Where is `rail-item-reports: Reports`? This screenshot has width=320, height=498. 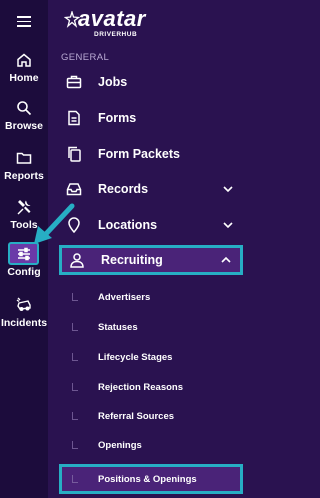
rail-item-reports: Reports is located at coordinates (24, 170).